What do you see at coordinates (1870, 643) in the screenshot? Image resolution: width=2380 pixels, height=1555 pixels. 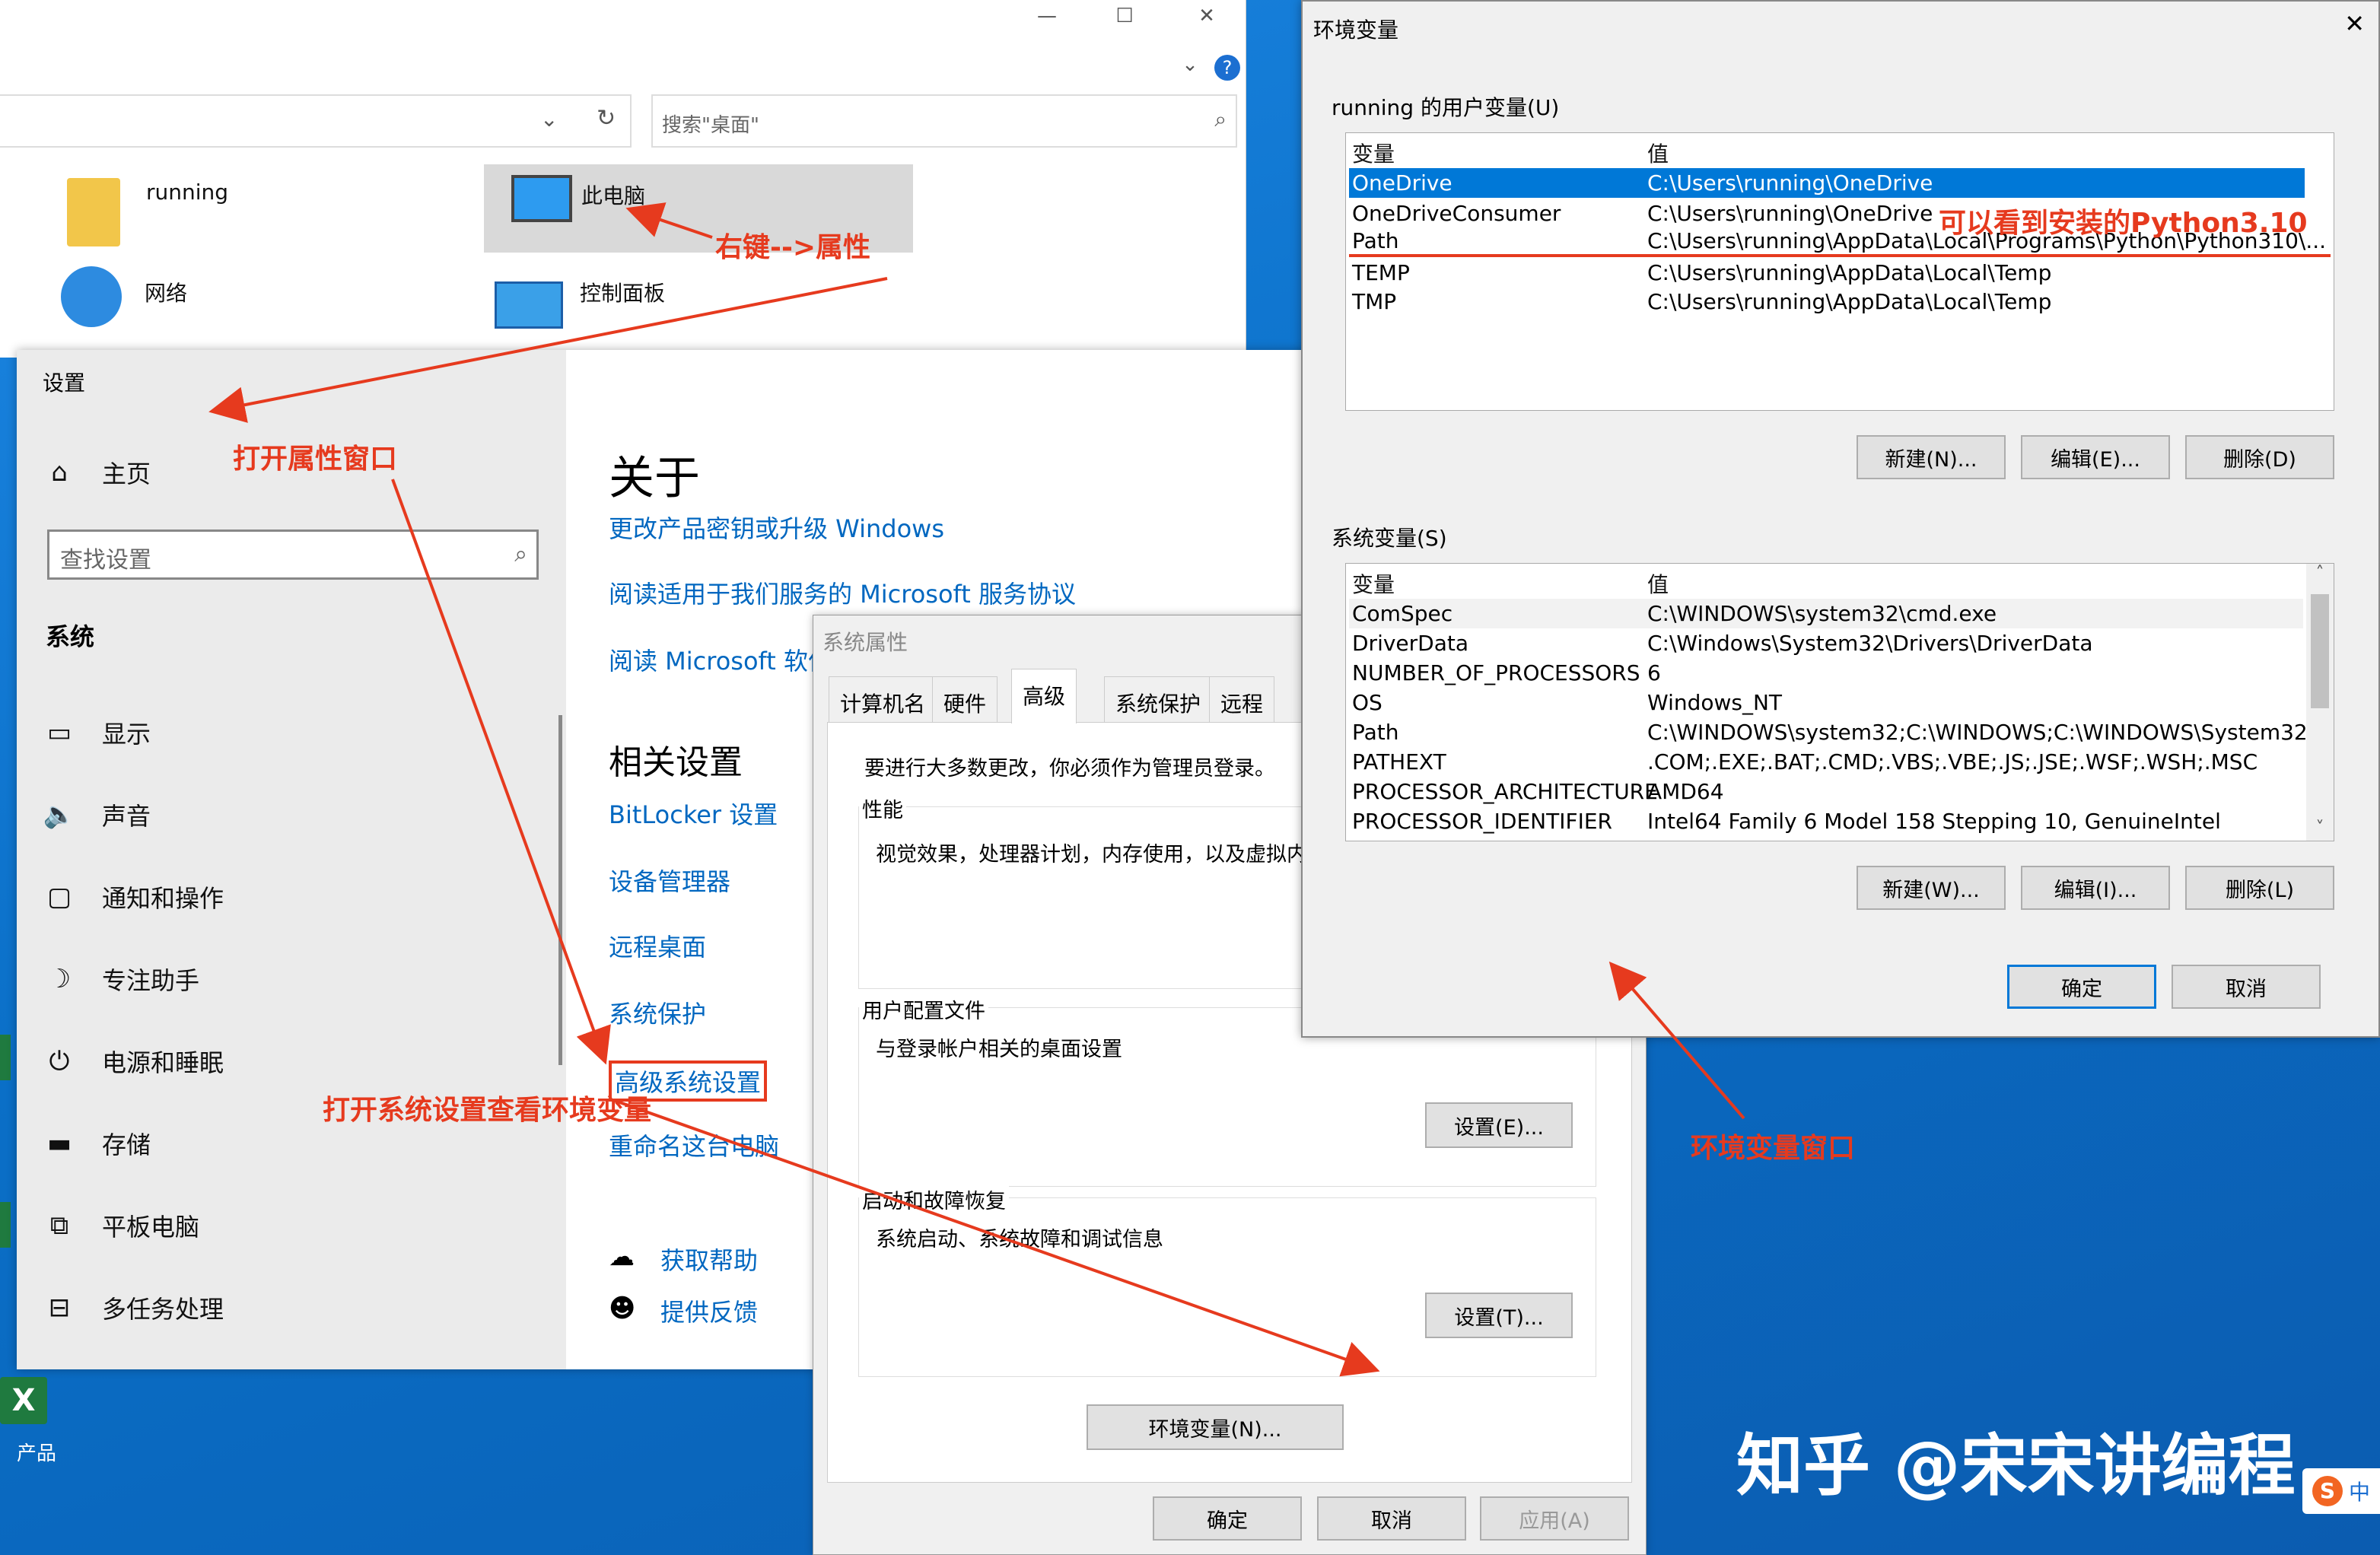 I see `var-value: C:\Windows\System32\Drivers\DriverData` at bounding box center [1870, 643].